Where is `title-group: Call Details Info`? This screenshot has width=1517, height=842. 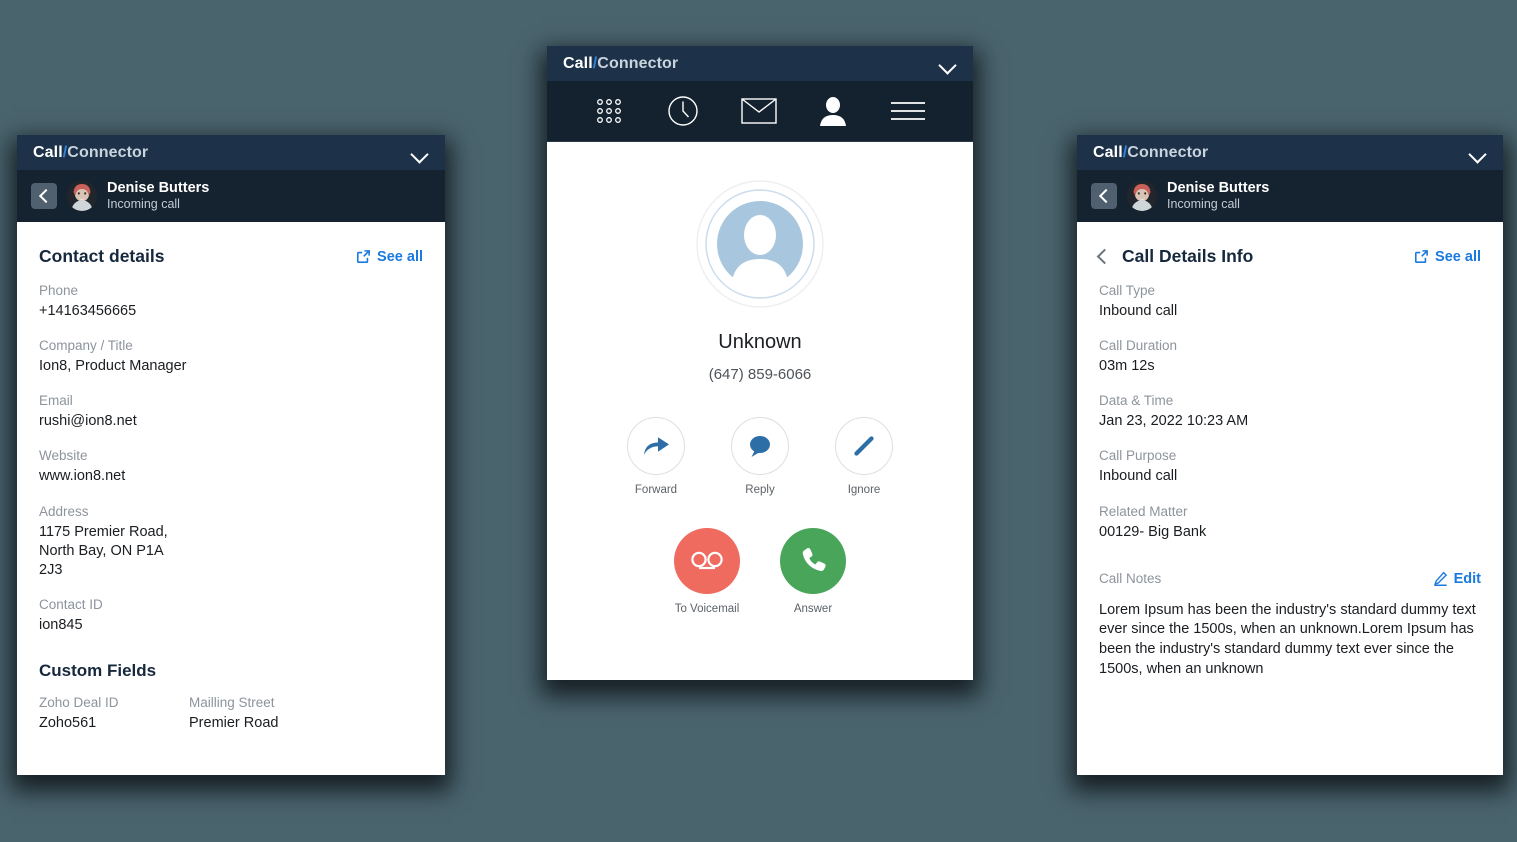 title-group: Call Details Info is located at coordinates (1175, 256).